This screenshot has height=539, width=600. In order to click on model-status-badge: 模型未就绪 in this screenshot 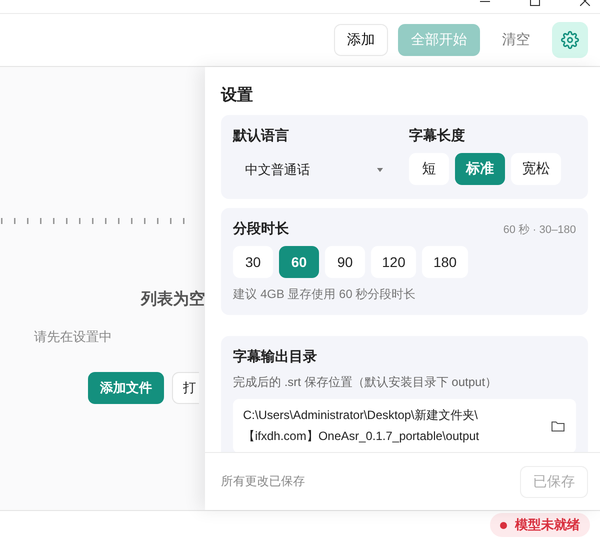, I will do `click(540, 525)`.